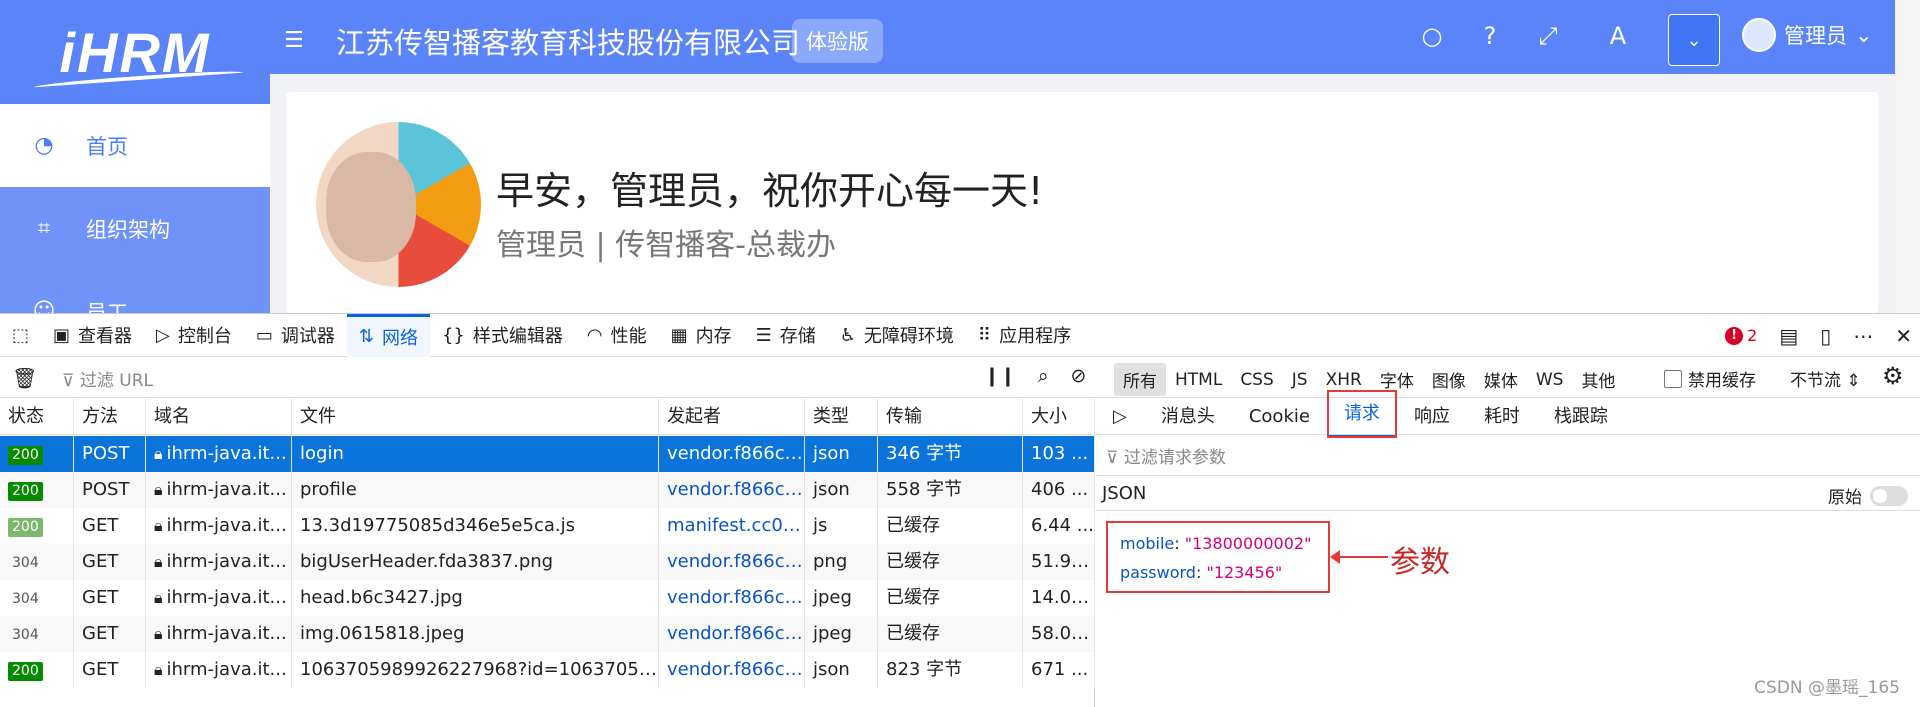 Image resolution: width=1920 pixels, height=707 pixels. What do you see at coordinates (25, 455) in the screenshot?
I see `status-badge: 200` at bounding box center [25, 455].